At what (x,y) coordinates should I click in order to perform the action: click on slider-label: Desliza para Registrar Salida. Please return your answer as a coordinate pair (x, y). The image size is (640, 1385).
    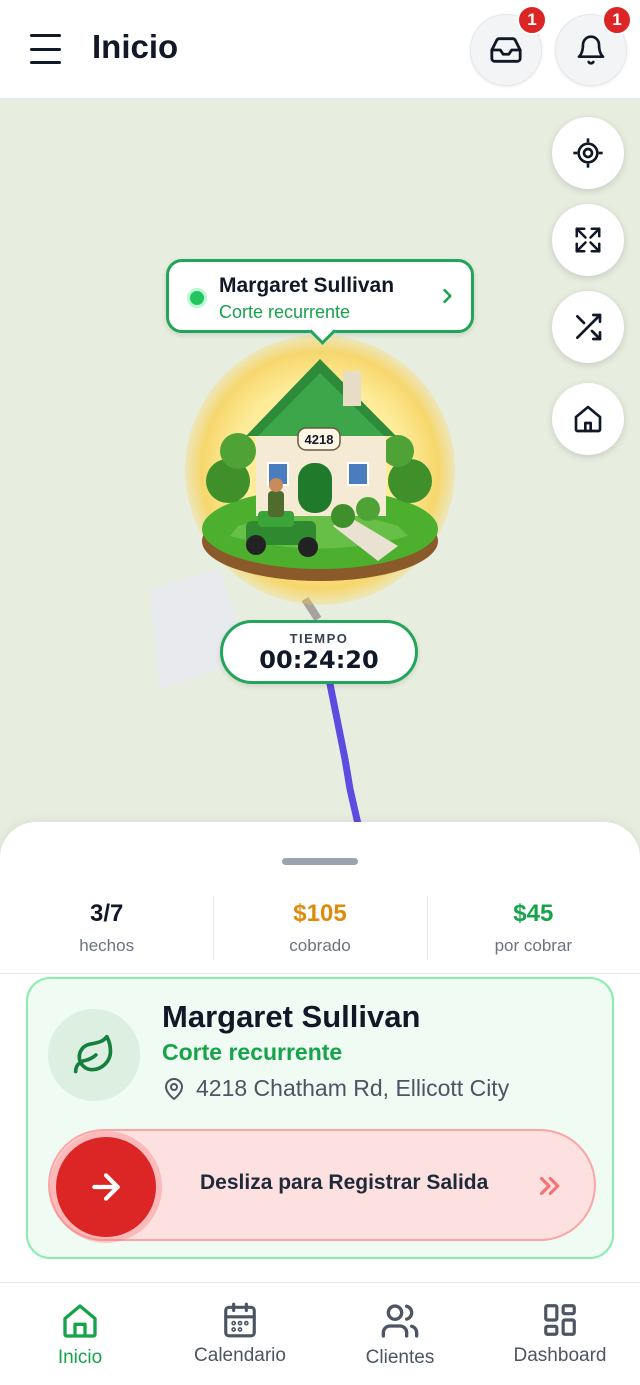
    Looking at the image, I should click on (344, 1182).